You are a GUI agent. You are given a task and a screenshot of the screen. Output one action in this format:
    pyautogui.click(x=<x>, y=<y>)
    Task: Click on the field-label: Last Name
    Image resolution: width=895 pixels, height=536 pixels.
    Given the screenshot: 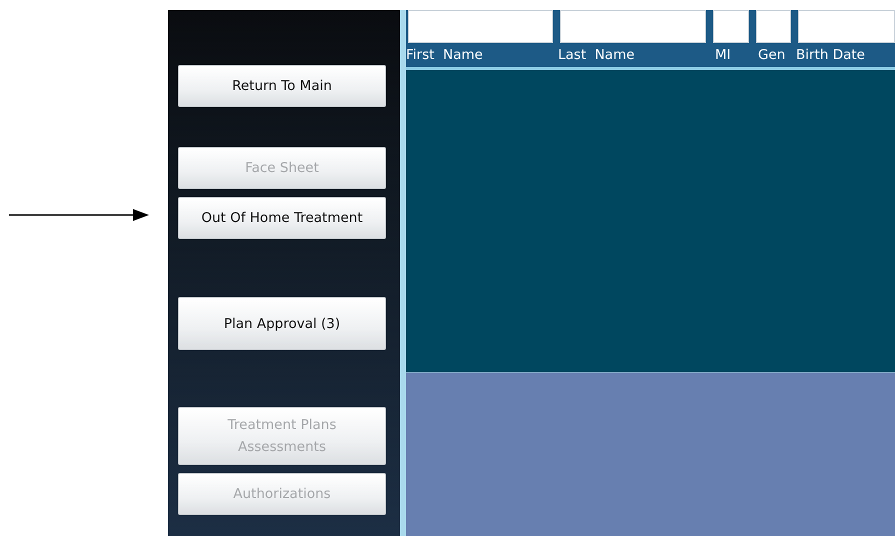 What is the action you would take?
    pyautogui.click(x=597, y=55)
    